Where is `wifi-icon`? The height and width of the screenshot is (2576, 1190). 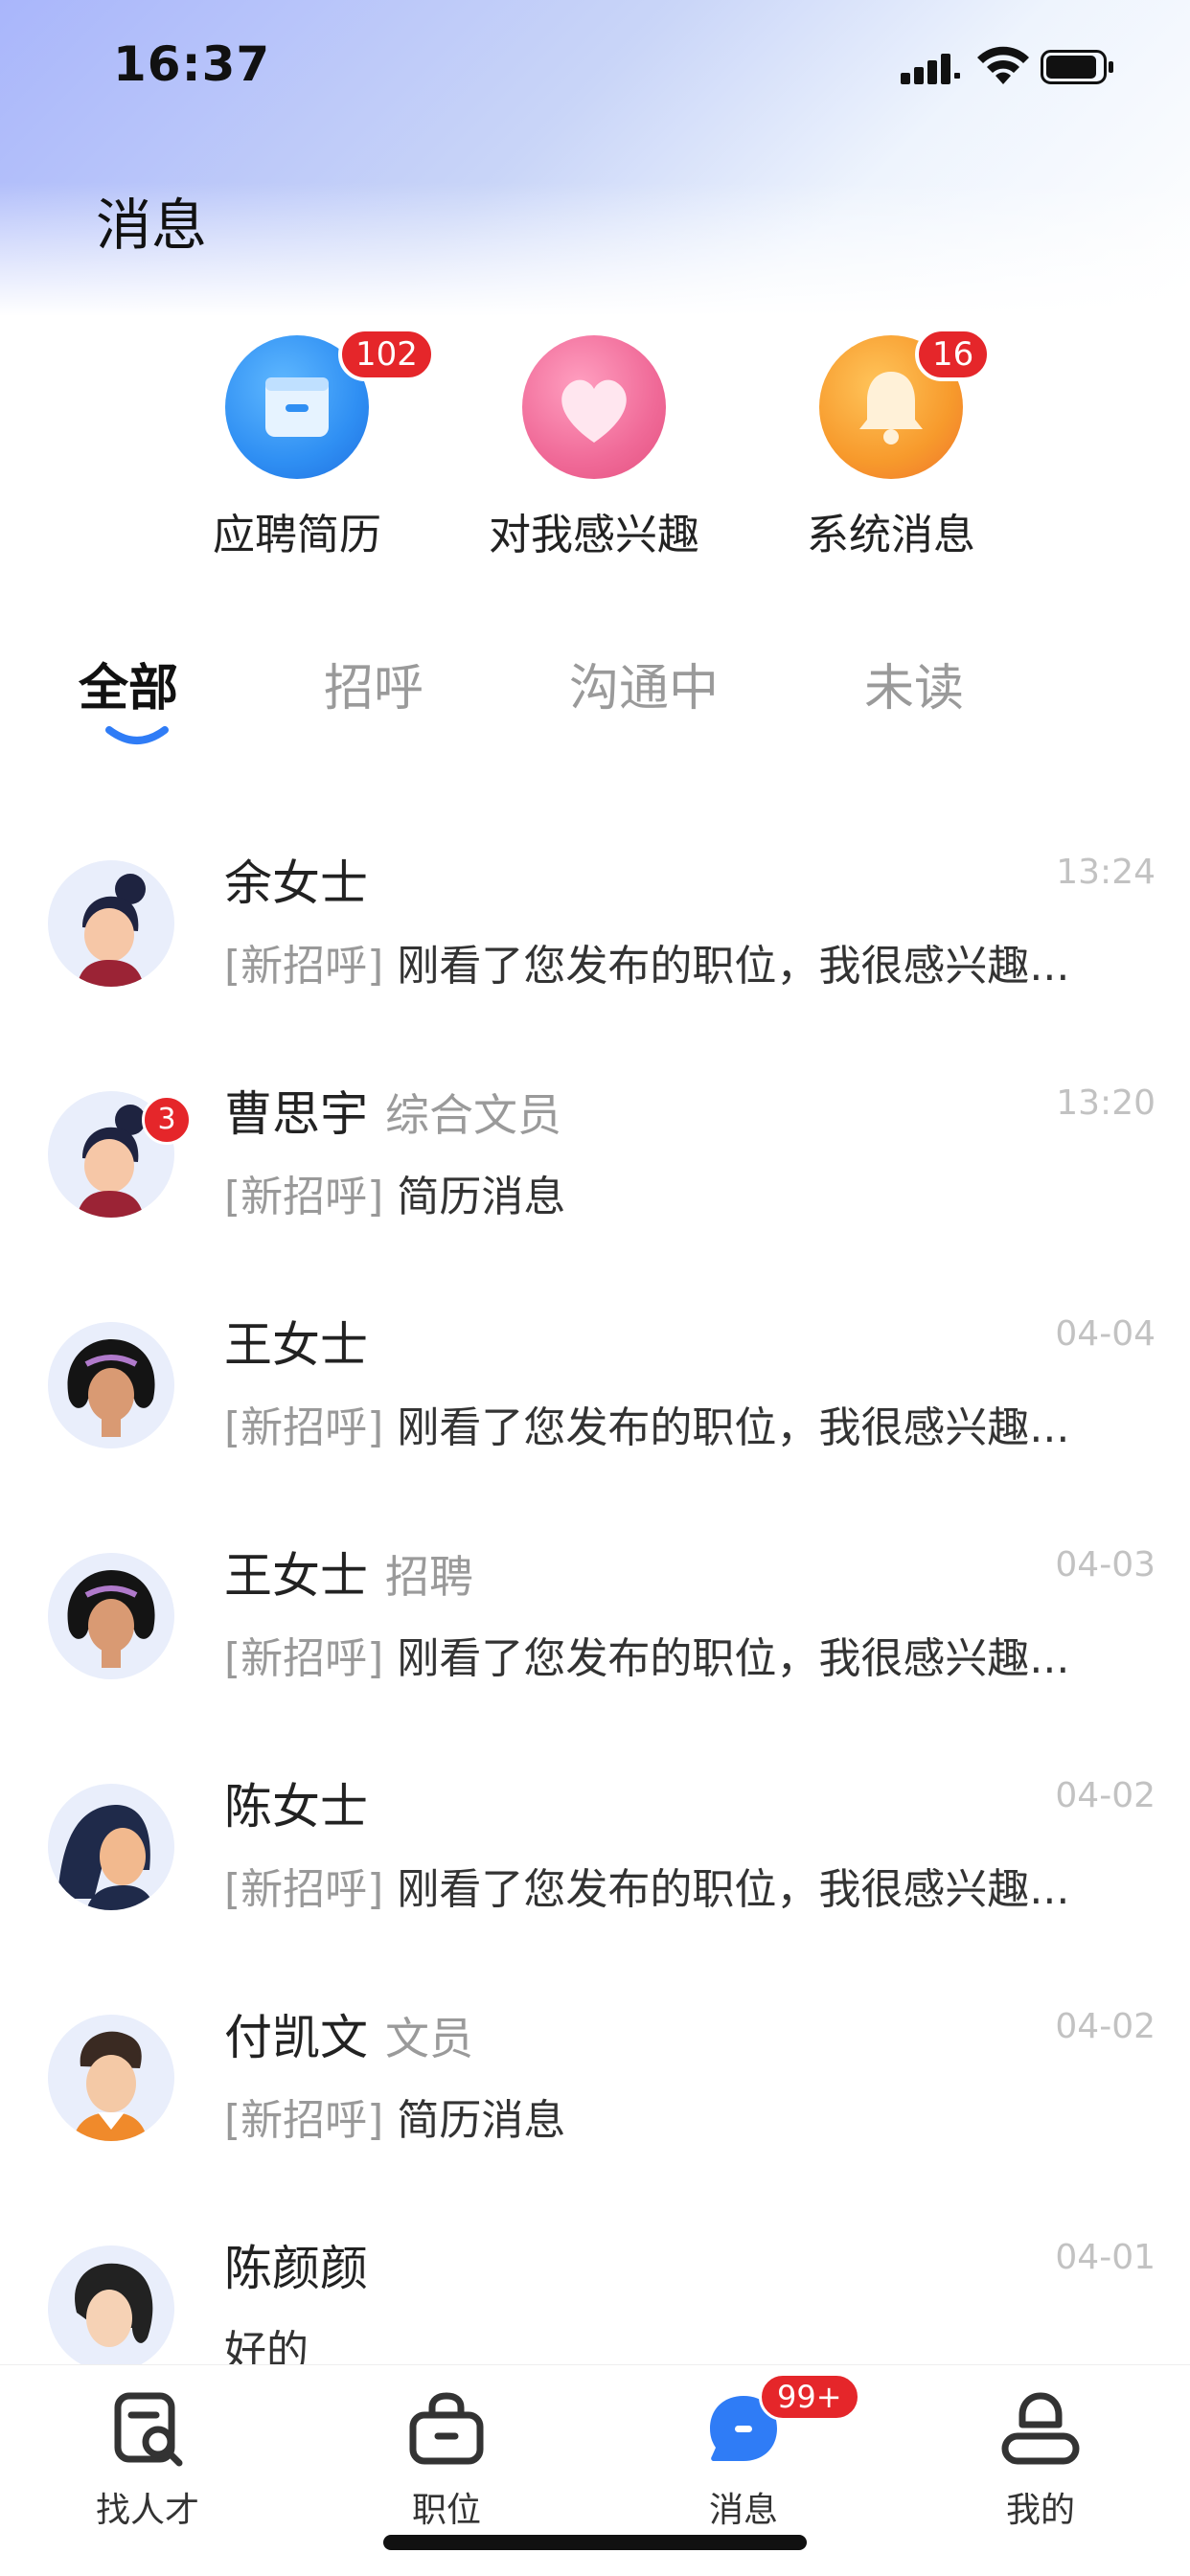 wifi-icon is located at coordinates (1003, 65).